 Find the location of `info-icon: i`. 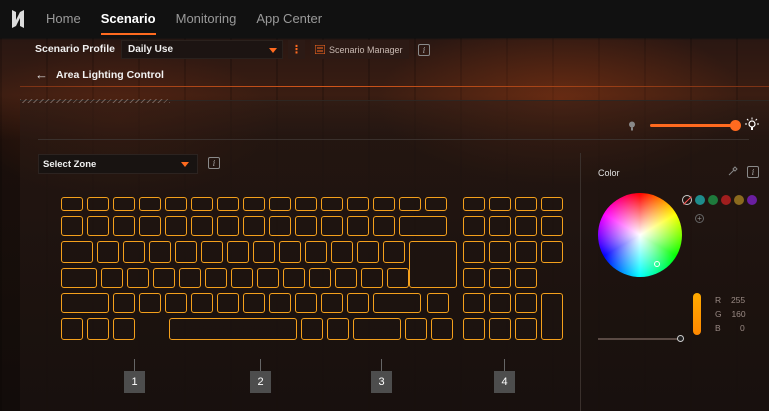

info-icon: i is located at coordinates (424, 50).